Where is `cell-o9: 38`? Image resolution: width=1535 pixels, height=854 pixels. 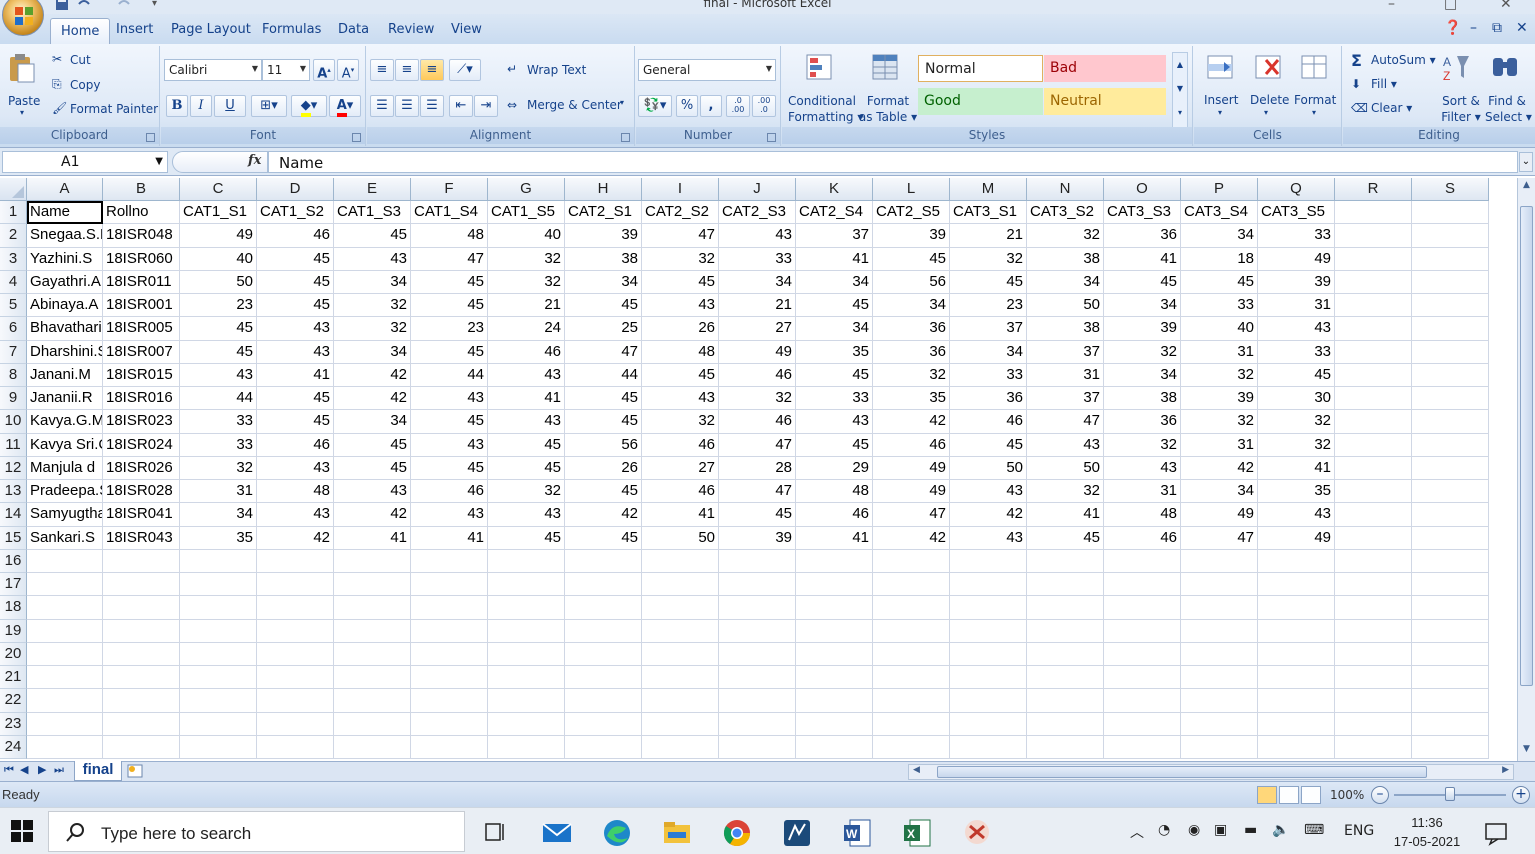
cell-o9: 38 is located at coordinates (1142, 399).